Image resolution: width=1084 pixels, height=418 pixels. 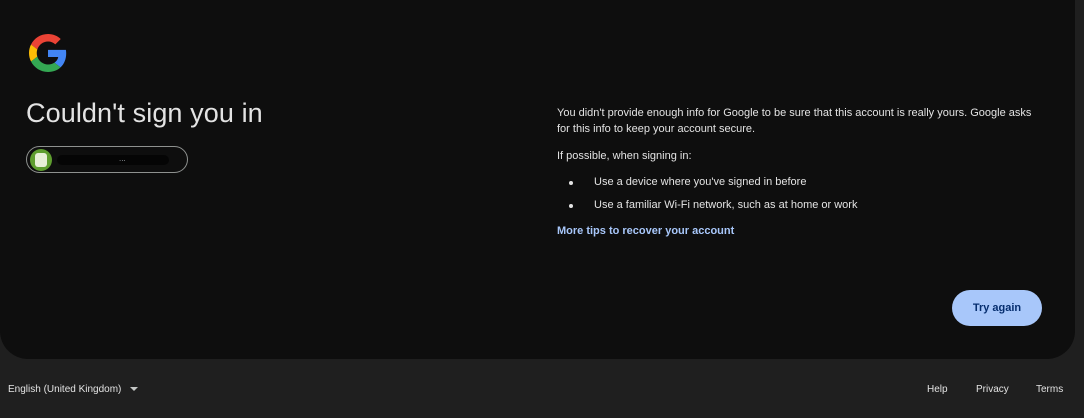 I want to click on redacted-email, so click(x=113, y=160).